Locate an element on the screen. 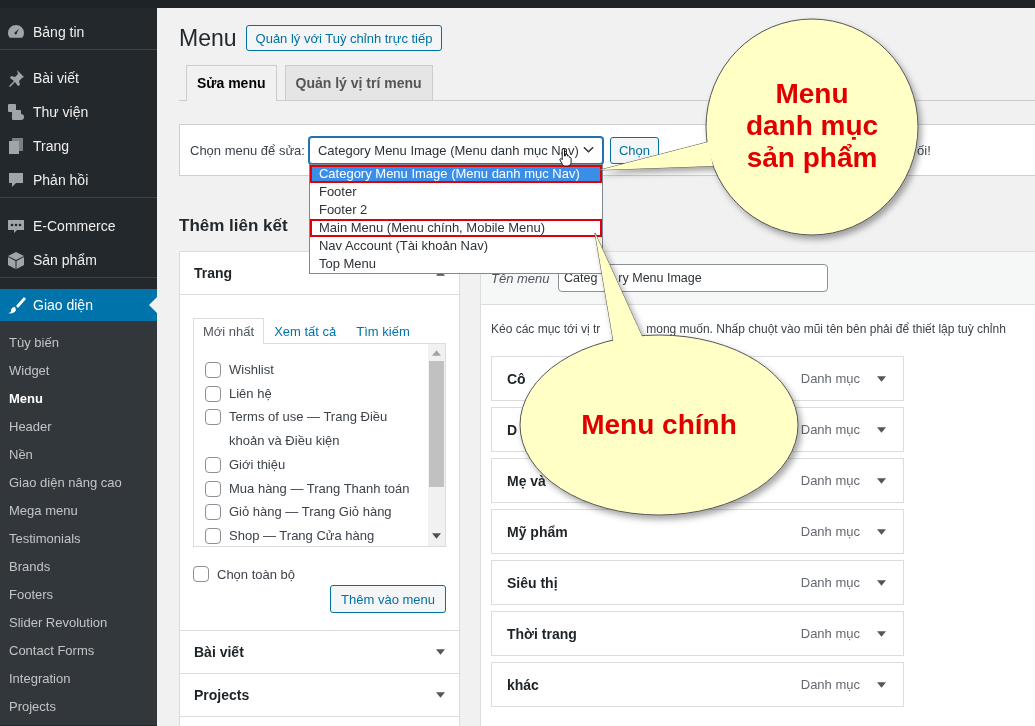  dropdown-option: Main Menu (Menu chính, Mobile Menu) is located at coordinates (455, 227).